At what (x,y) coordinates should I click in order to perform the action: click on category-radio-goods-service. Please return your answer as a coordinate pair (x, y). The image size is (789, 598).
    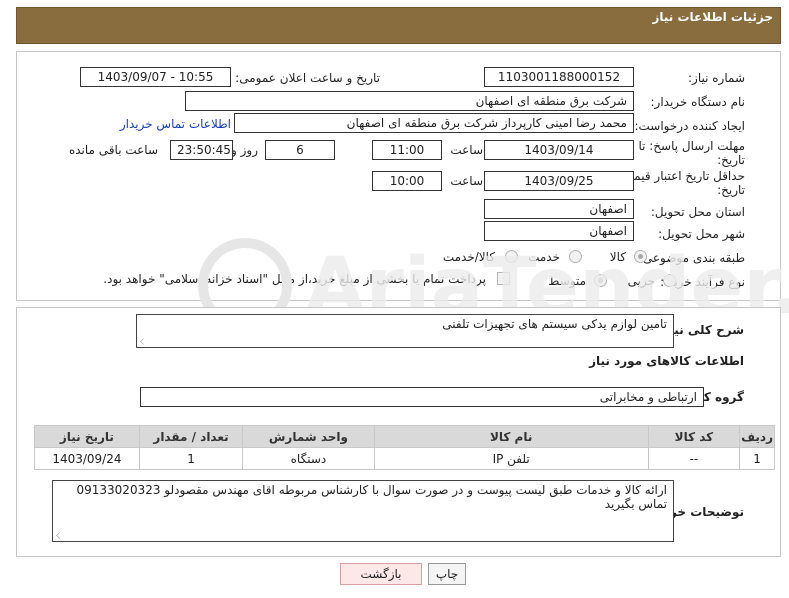
    Looking at the image, I should click on (511, 256).